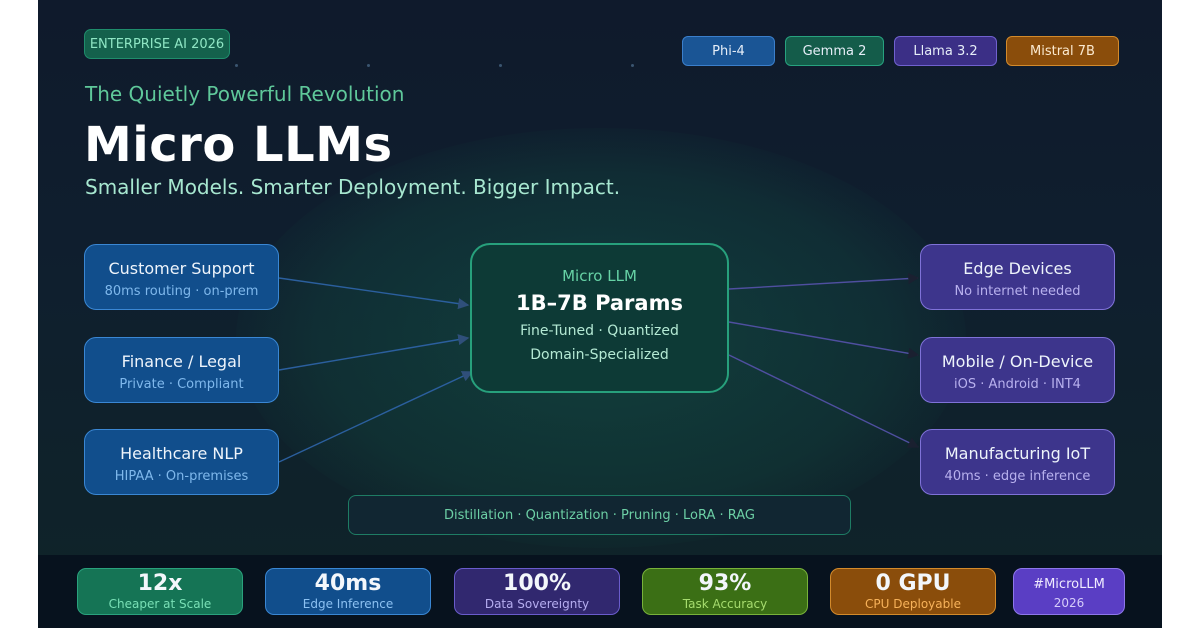 This screenshot has width=1200, height=628. What do you see at coordinates (728, 51) in the screenshot?
I see `model-pill-phi4: Phi-4` at bounding box center [728, 51].